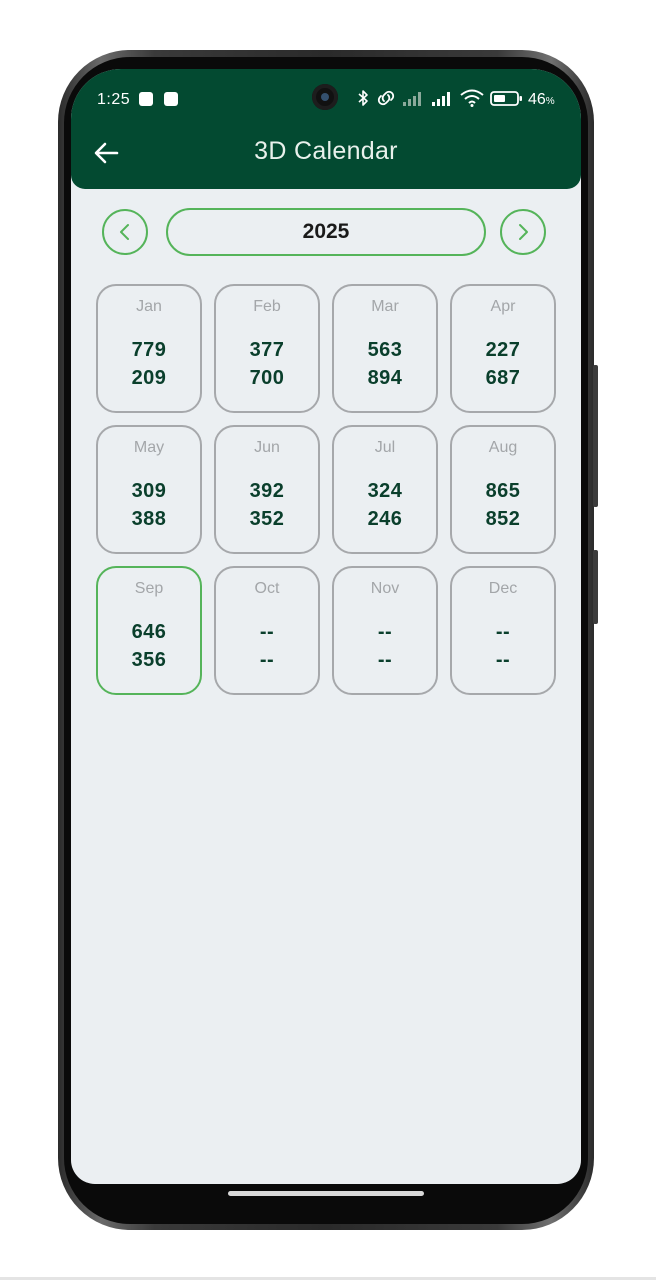  What do you see at coordinates (326, 1193) in the screenshot?
I see `home-indicator` at bounding box center [326, 1193].